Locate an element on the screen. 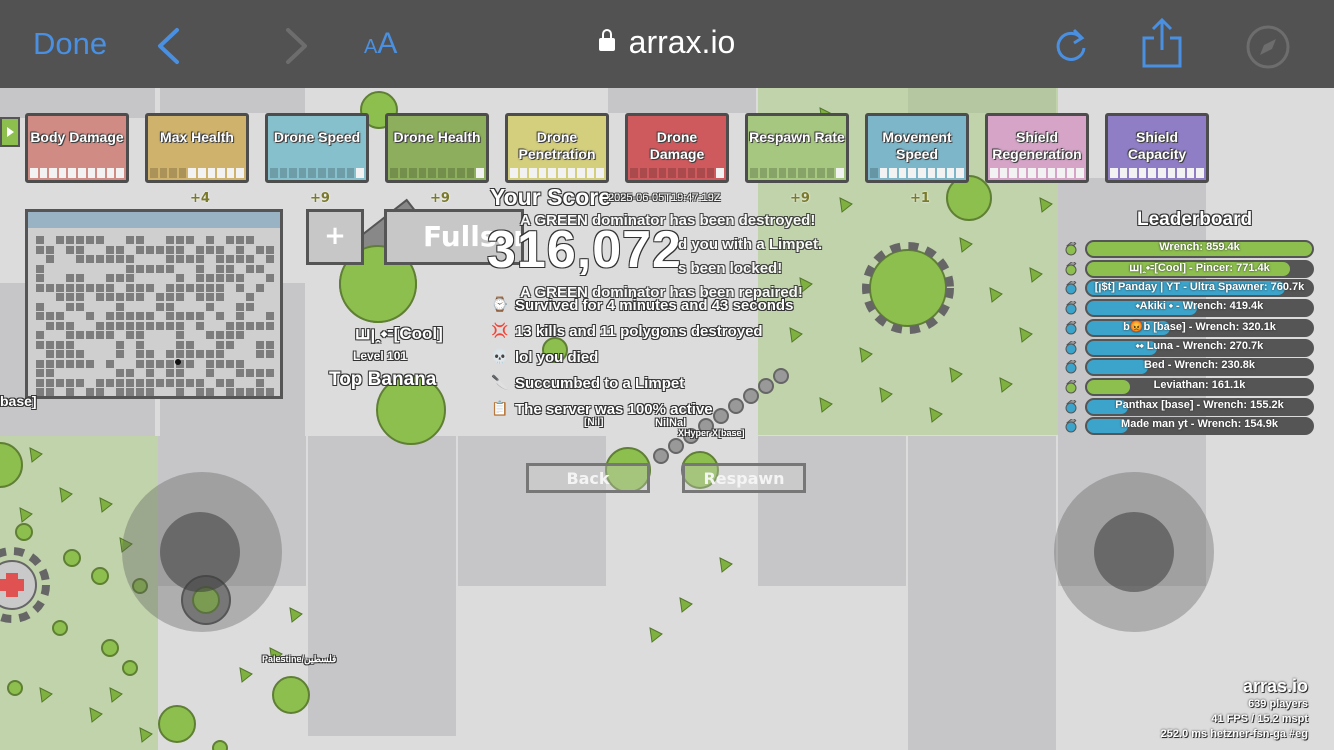 The width and height of the screenshot is (1334, 750). leaderboard-entry-label: b😡b [base] - Wrench: 320.1k is located at coordinates (1199, 326).